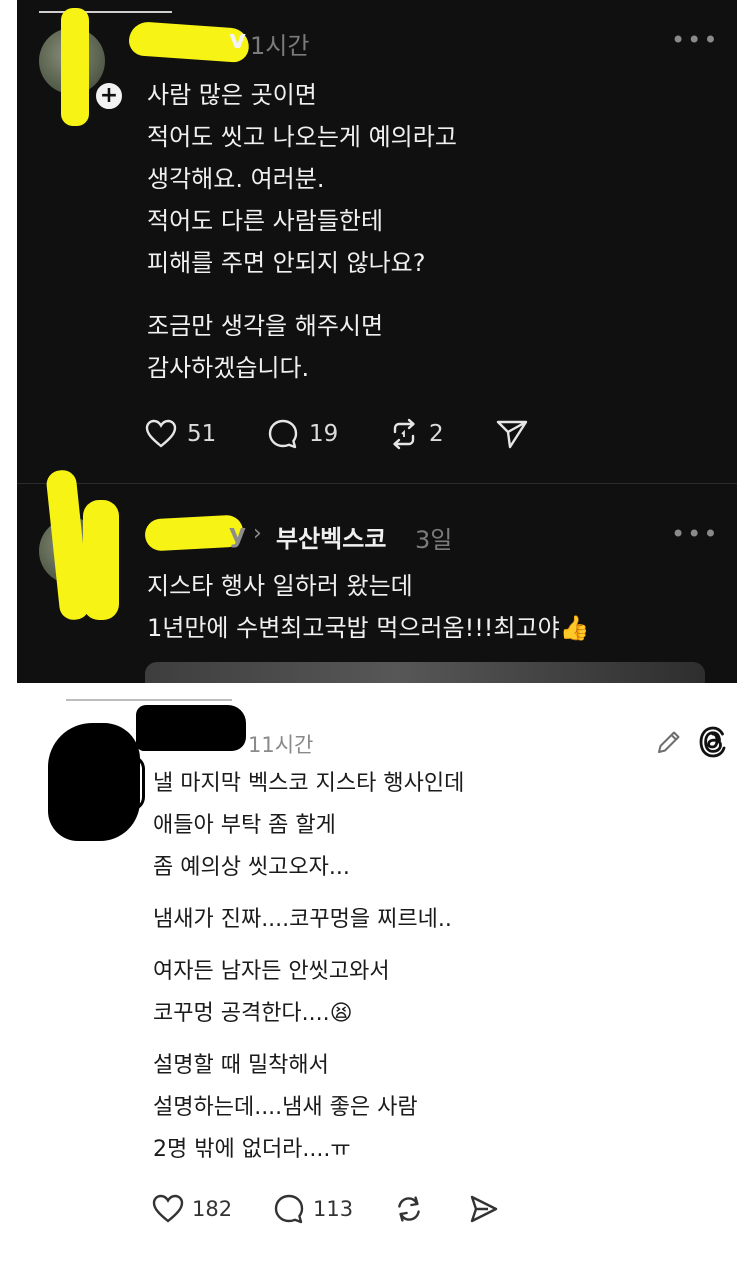 This screenshot has height=1275, width=744. I want to click on plus-icon: +, so click(109, 96).